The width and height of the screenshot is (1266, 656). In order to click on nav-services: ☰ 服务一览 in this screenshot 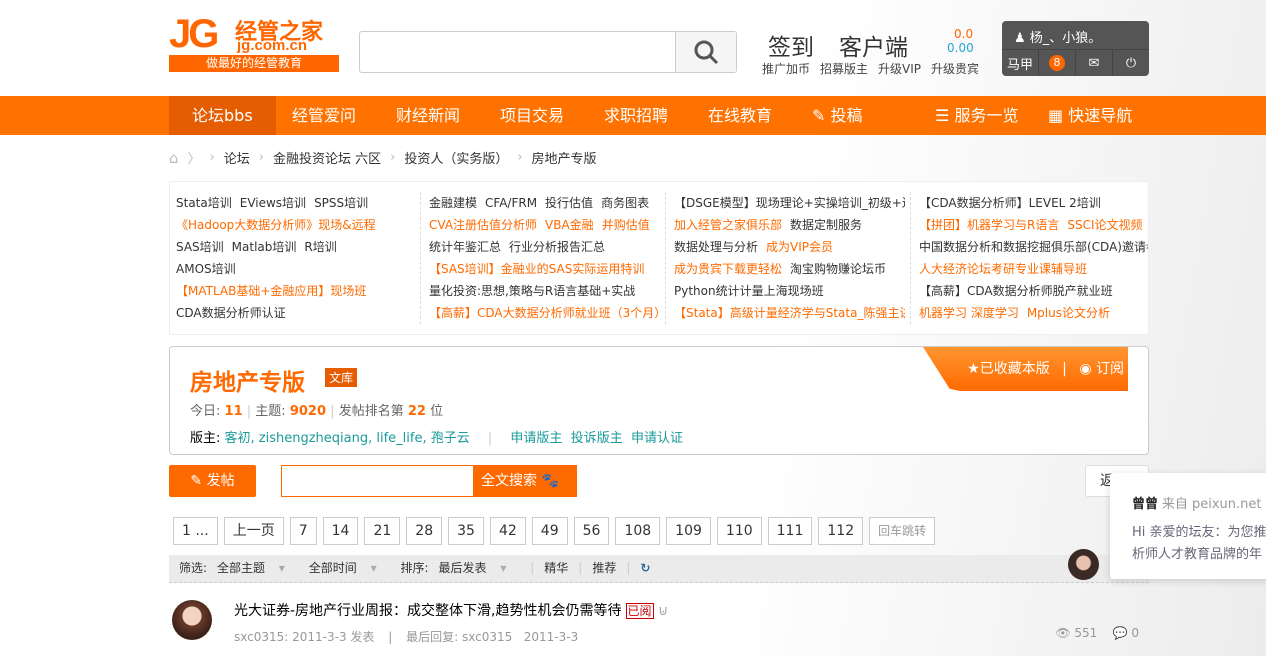, I will do `click(976, 115)`.